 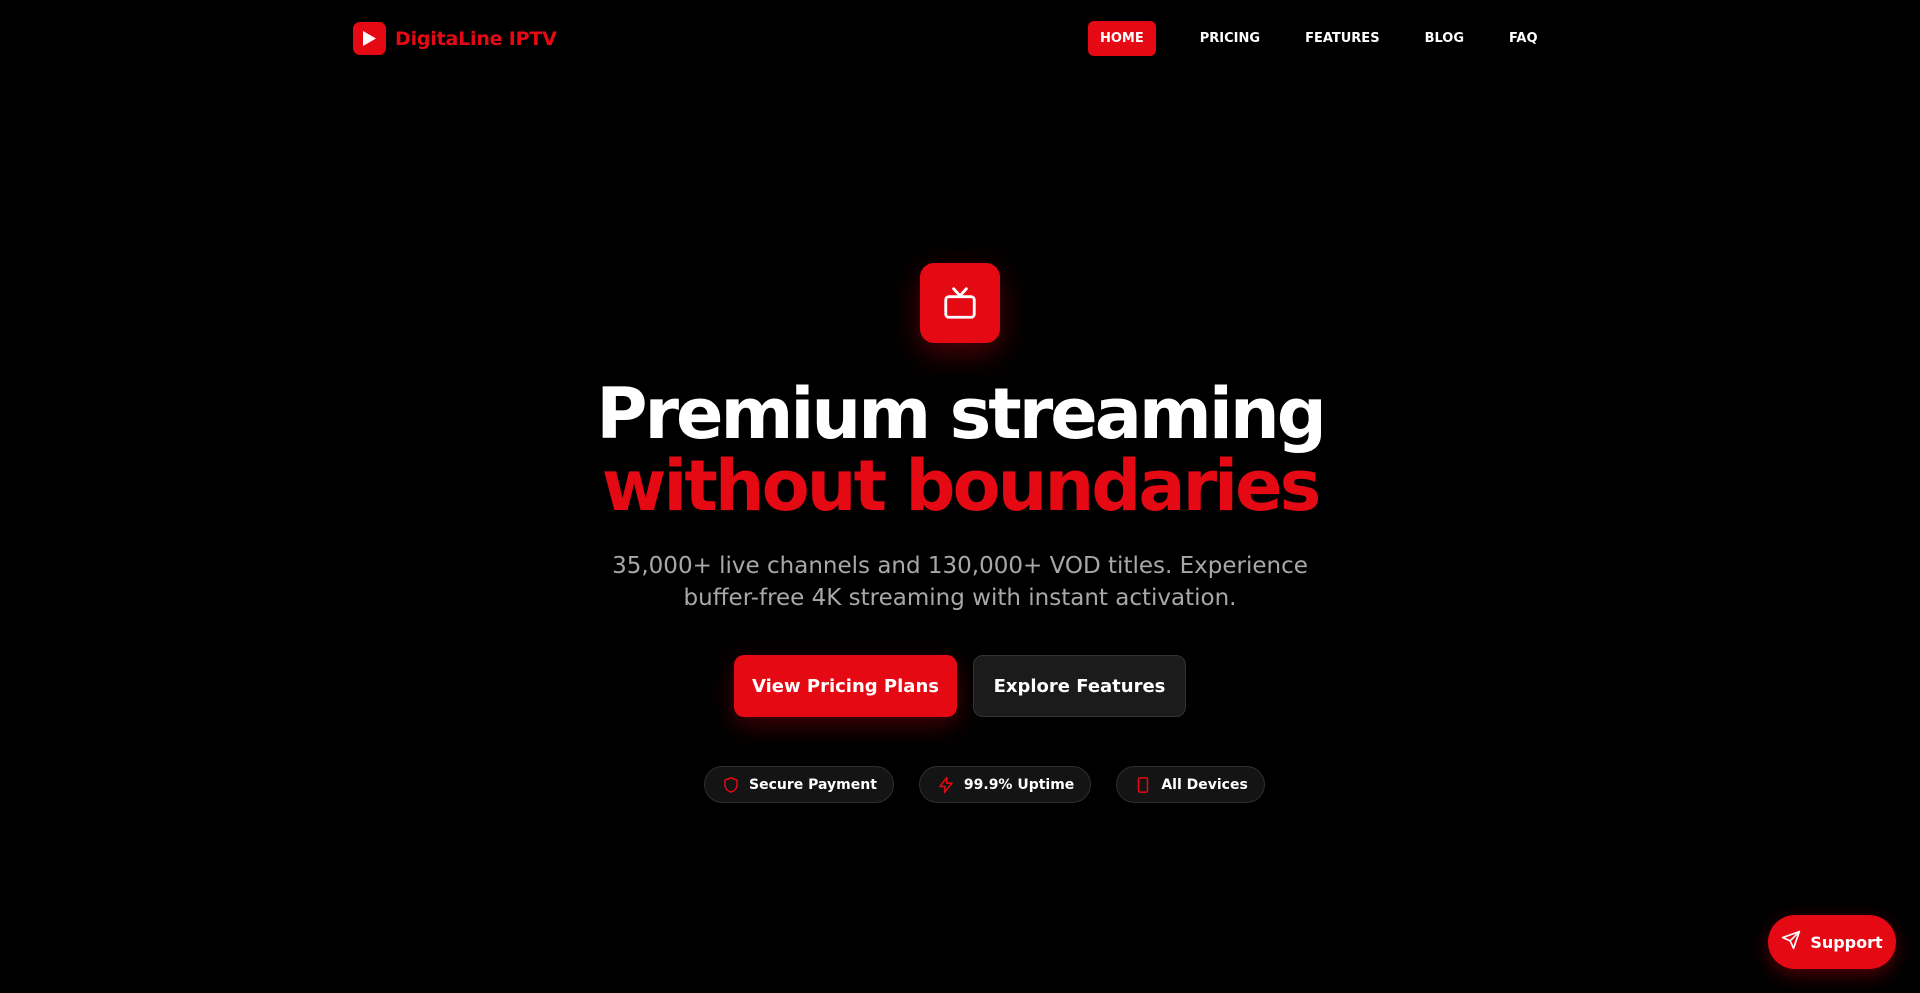 I want to click on hero-title: Premium streaming without boundaries, so click(x=960, y=450).